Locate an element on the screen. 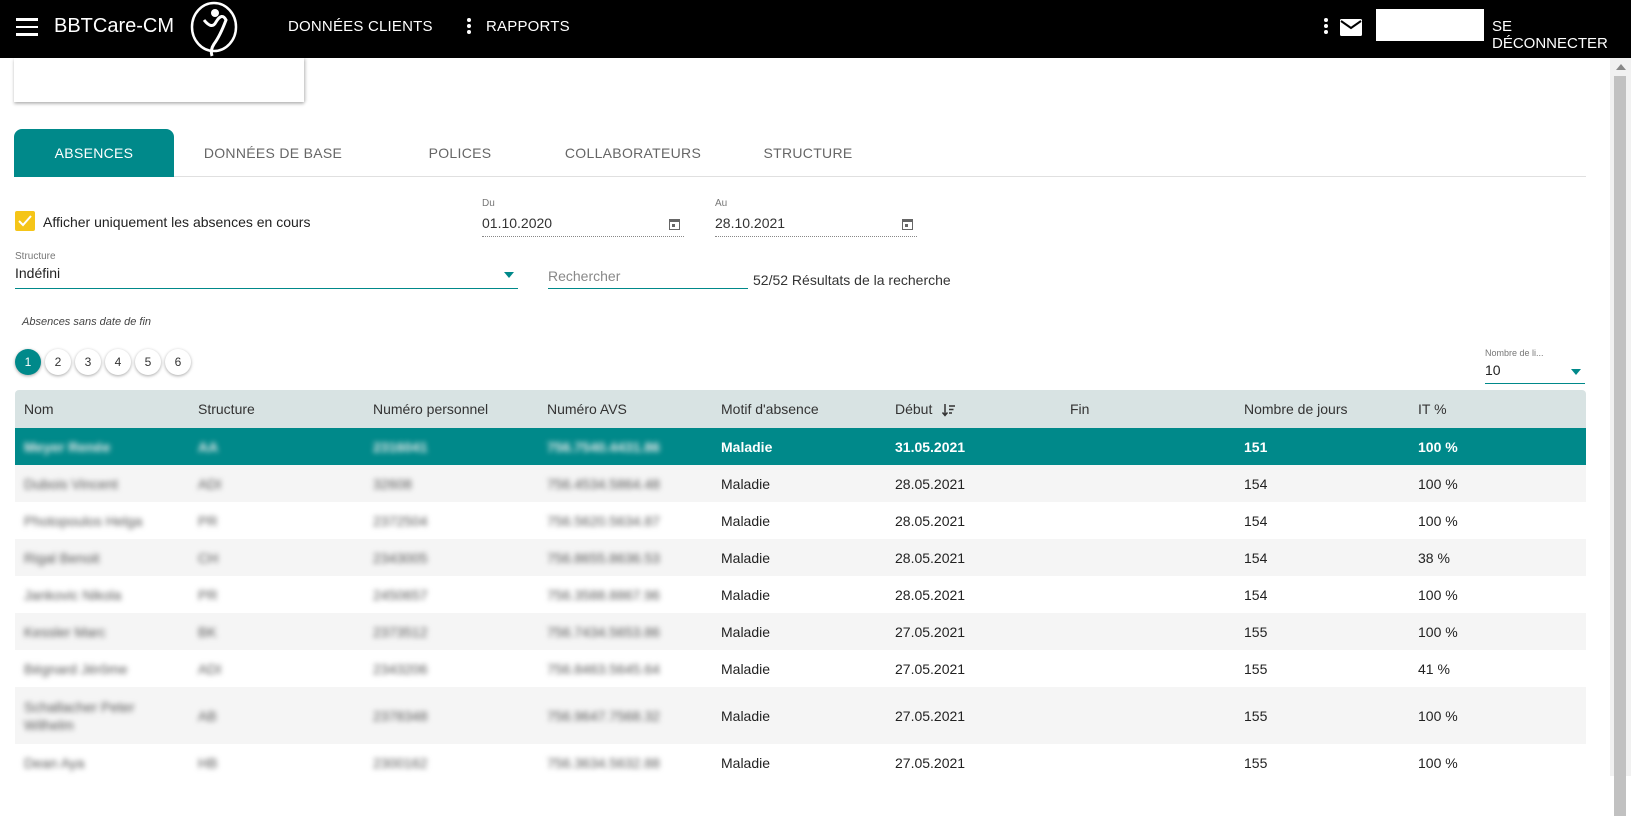  cell-avs: 756.5620.5634.87 is located at coordinates (603, 521).